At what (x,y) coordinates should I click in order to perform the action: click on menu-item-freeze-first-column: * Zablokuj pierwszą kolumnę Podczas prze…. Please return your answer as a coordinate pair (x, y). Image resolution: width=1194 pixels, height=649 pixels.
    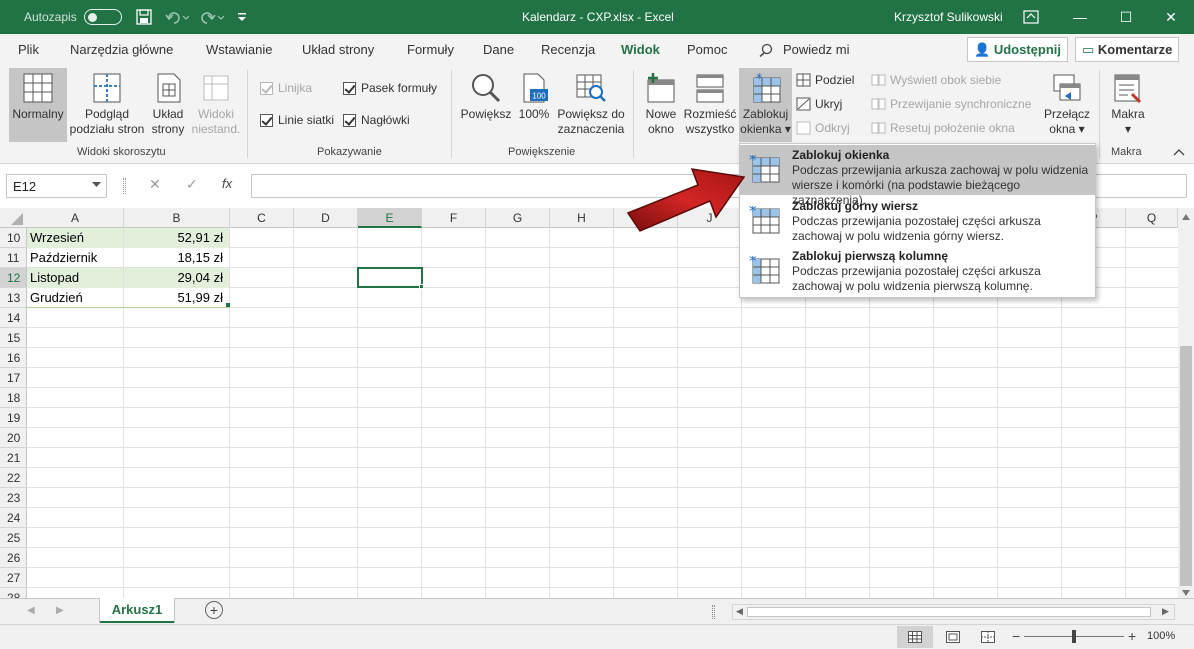
    Looking at the image, I should click on (917, 271).